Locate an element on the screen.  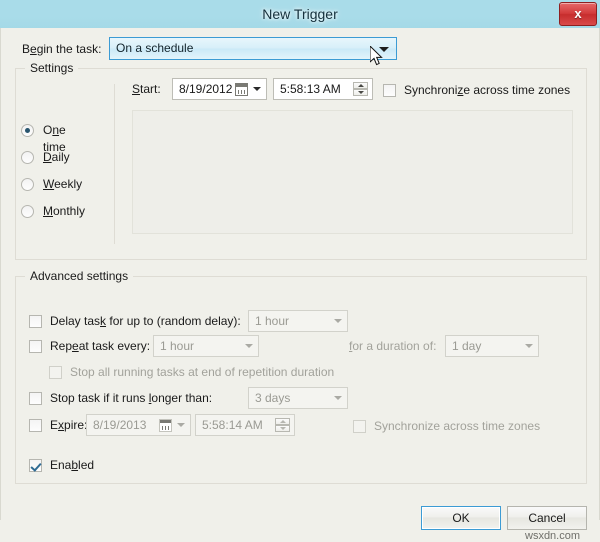
expire-time-field: 5:58:14 AM is located at coordinates (245, 425).